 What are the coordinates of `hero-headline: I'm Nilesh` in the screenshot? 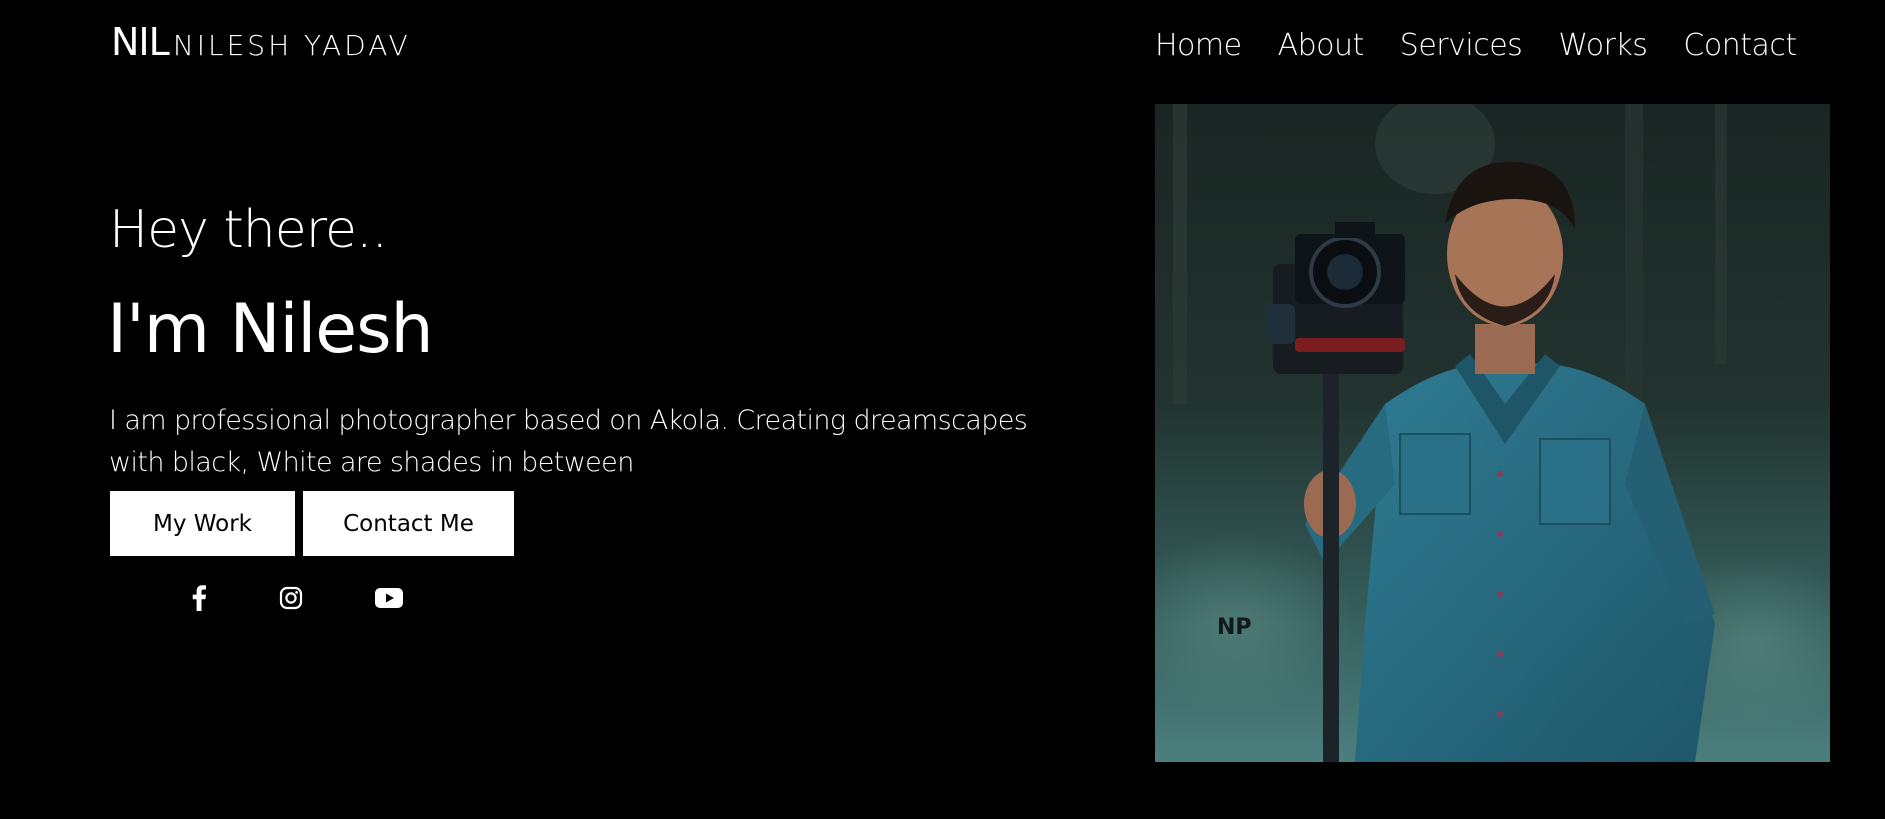 It's located at (270, 329).